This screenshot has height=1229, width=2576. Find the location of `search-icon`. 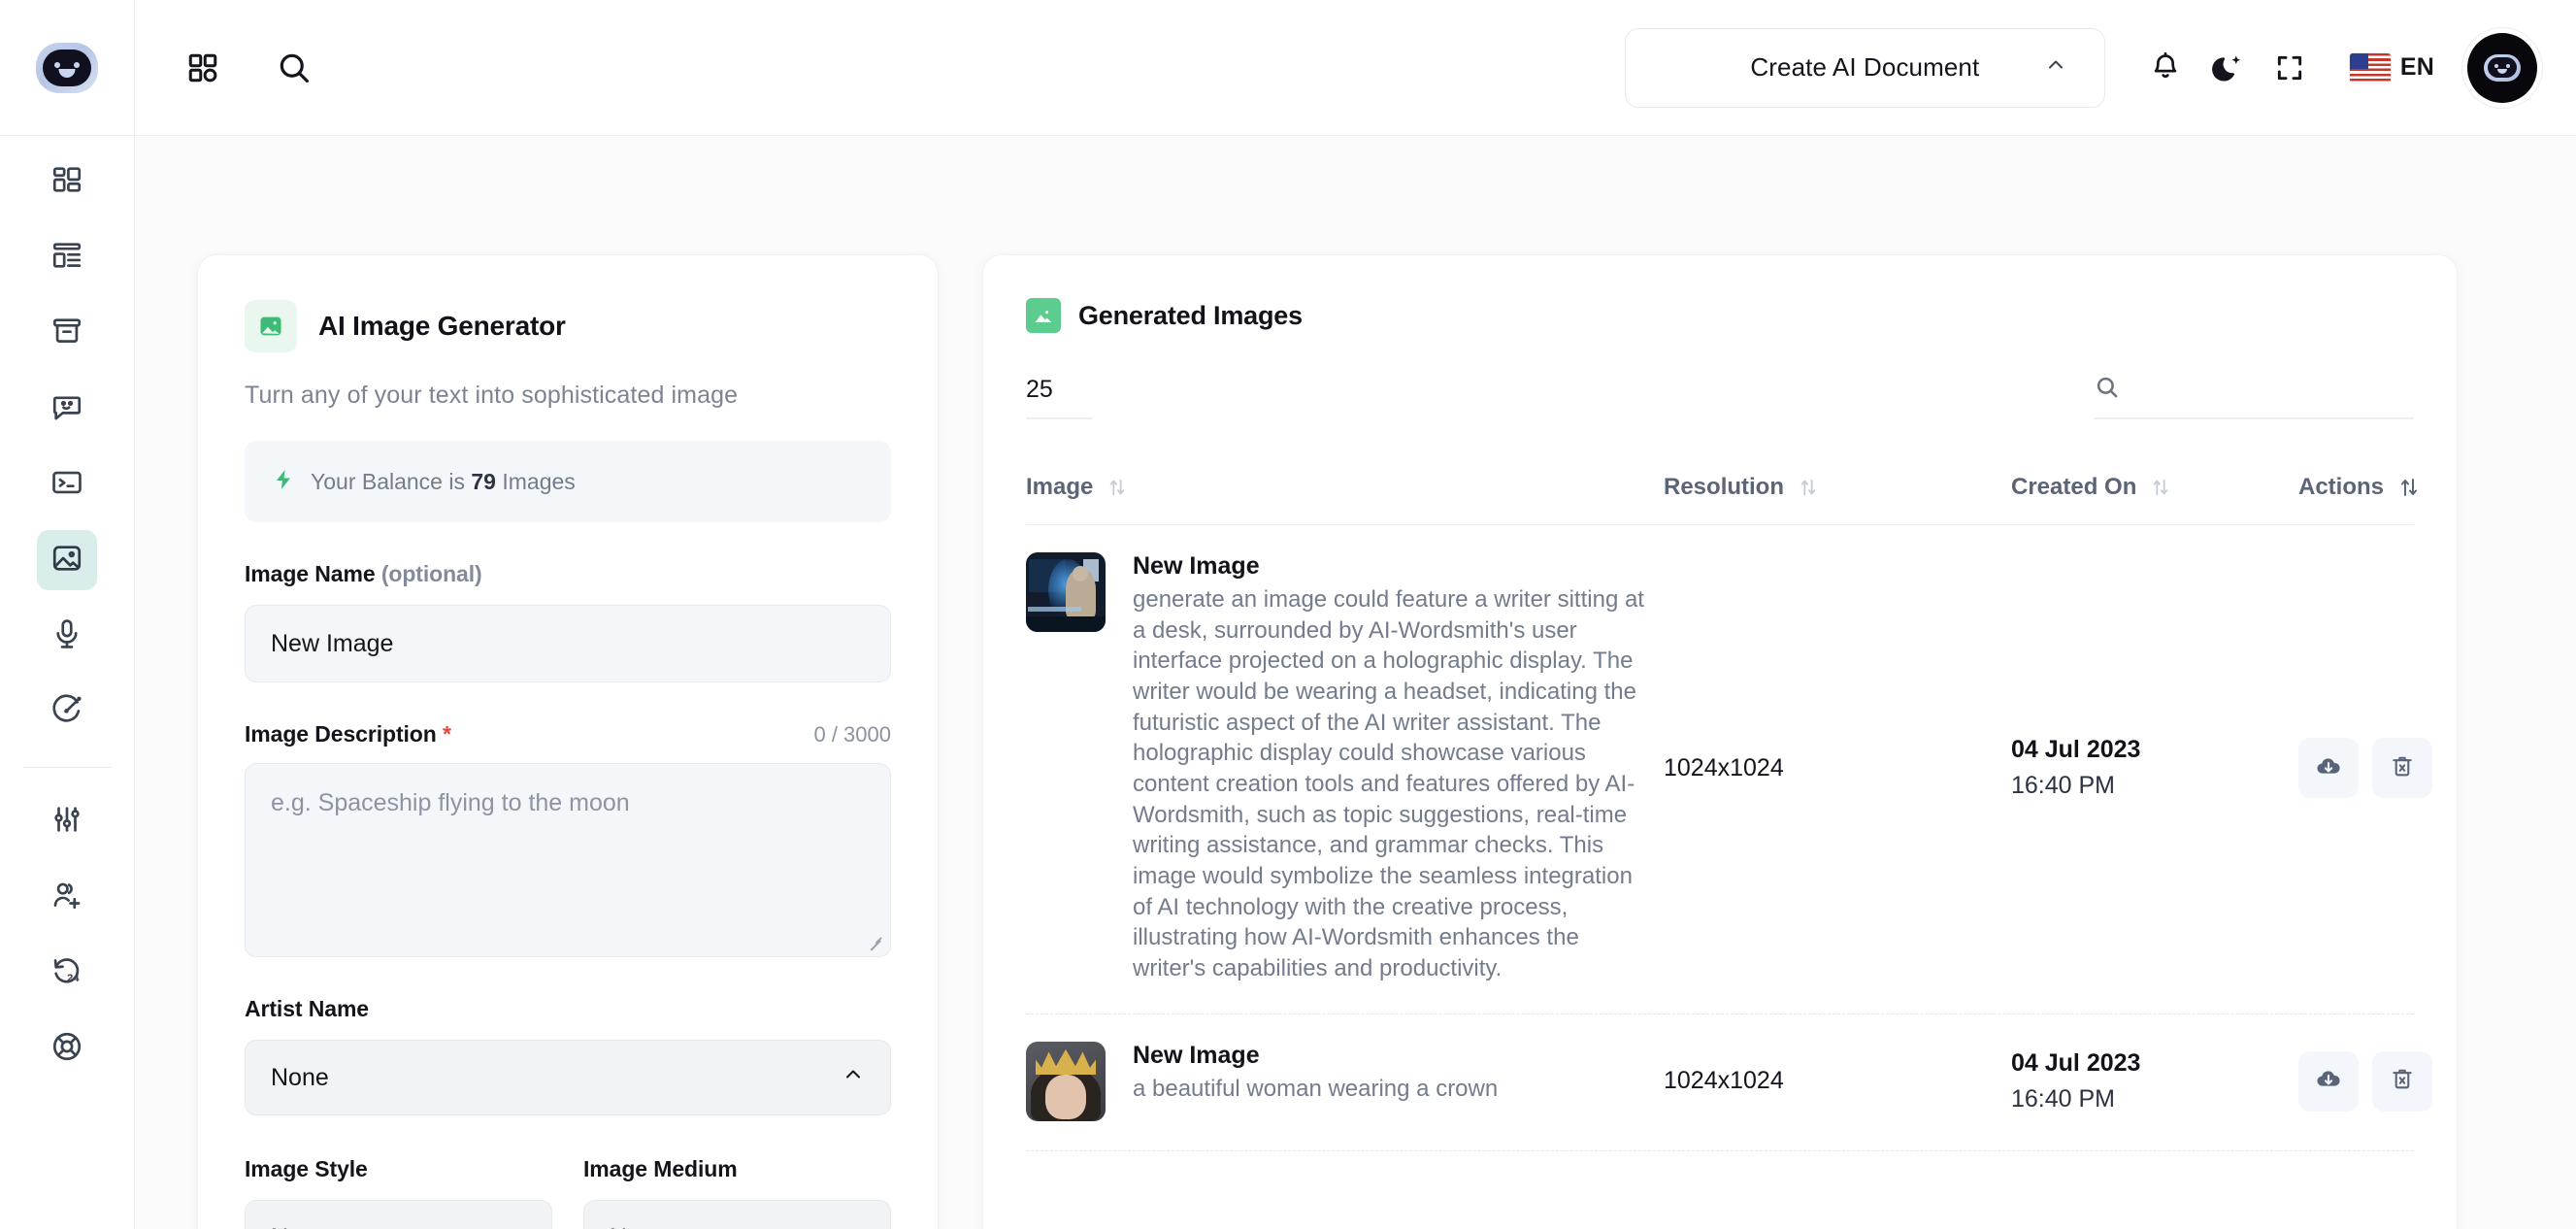

search-icon is located at coordinates (294, 68).